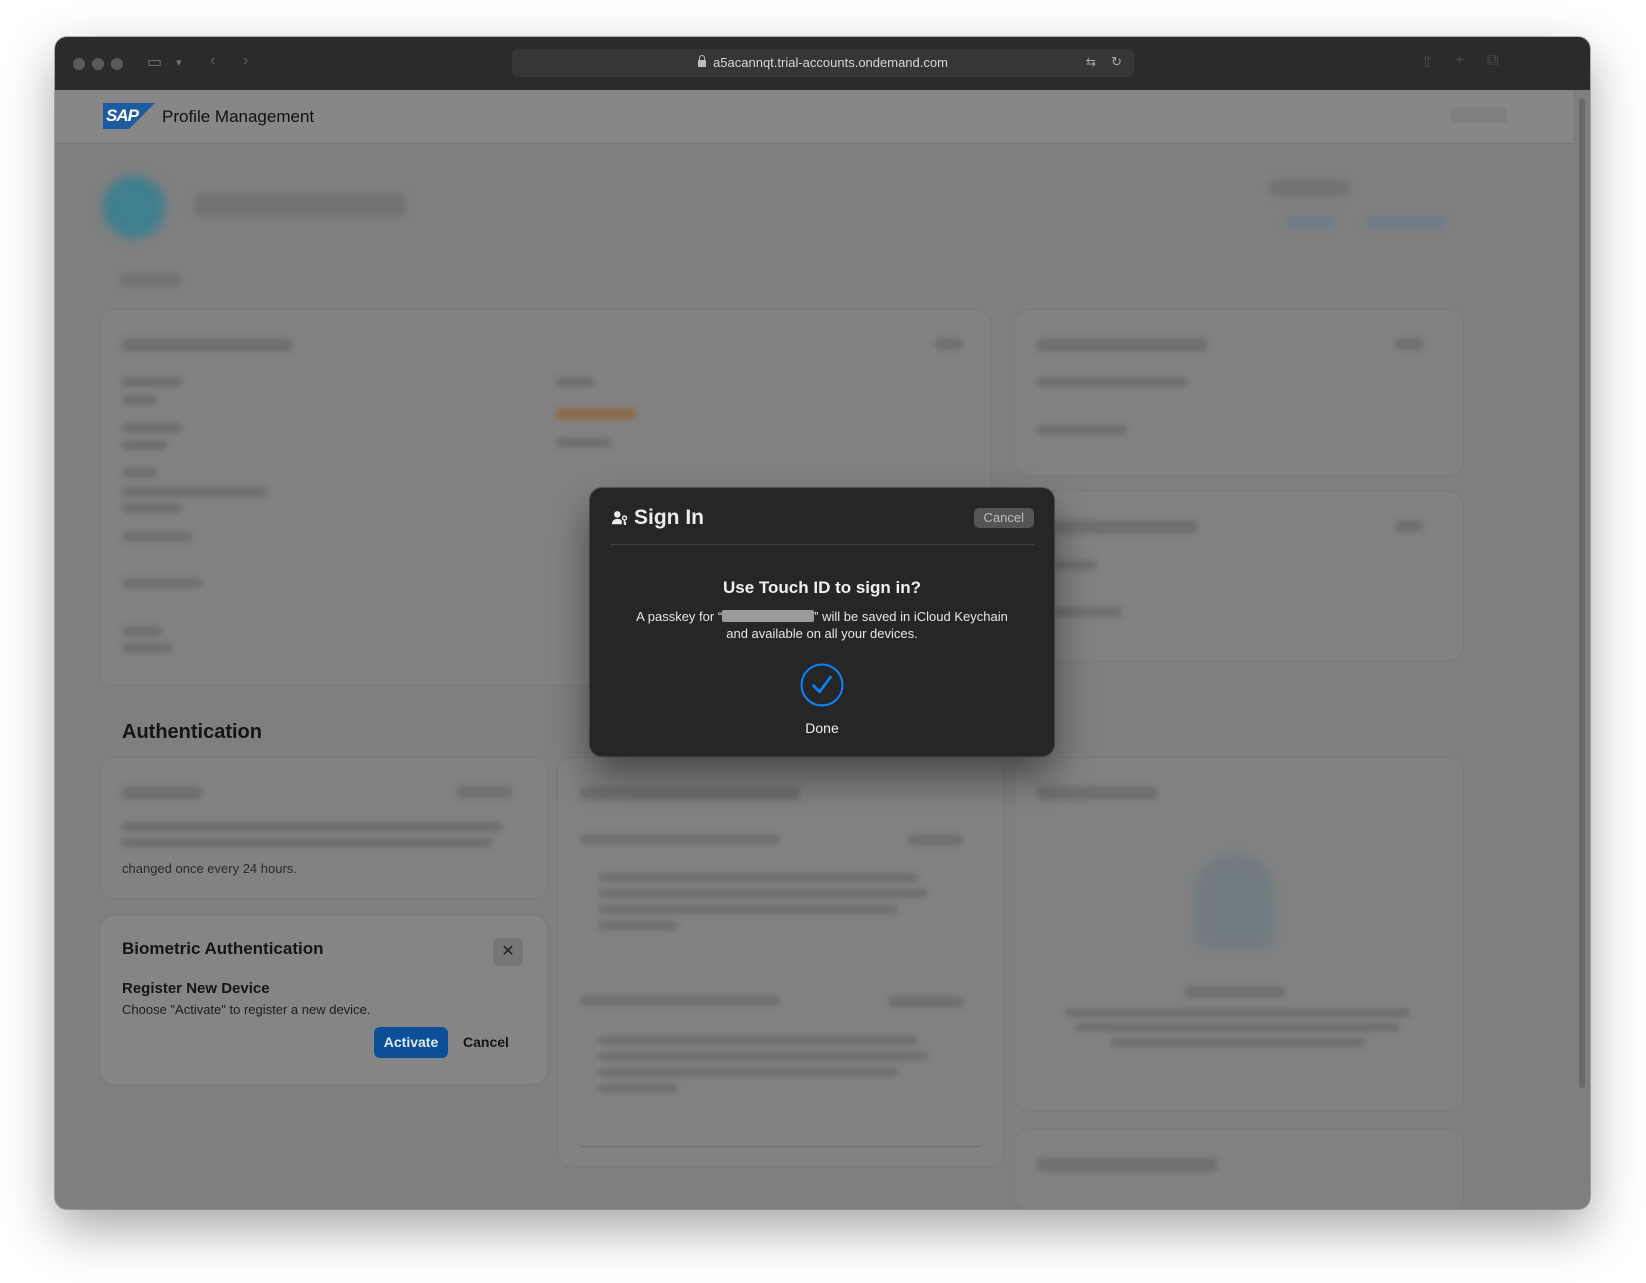 The width and height of the screenshot is (1646, 1283). What do you see at coordinates (79, 64) in the screenshot?
I see `close-window-button` at bounding box center [79, 64].